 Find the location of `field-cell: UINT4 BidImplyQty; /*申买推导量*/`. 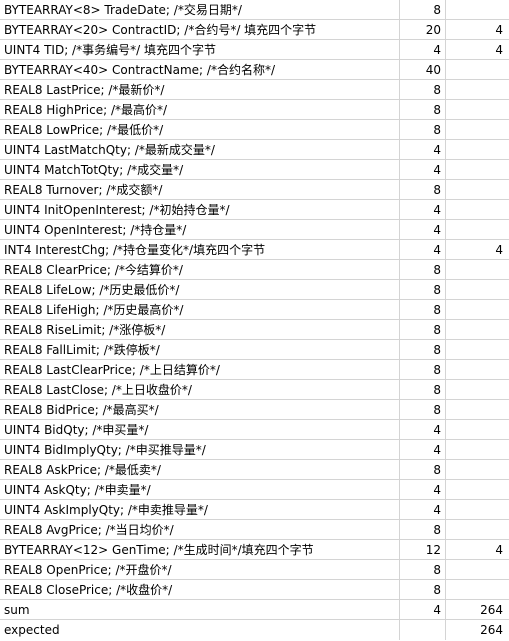

field-cell: UINT4 BidImplyQty; /*申买推导量*/ is located at coordinates (200, 449).